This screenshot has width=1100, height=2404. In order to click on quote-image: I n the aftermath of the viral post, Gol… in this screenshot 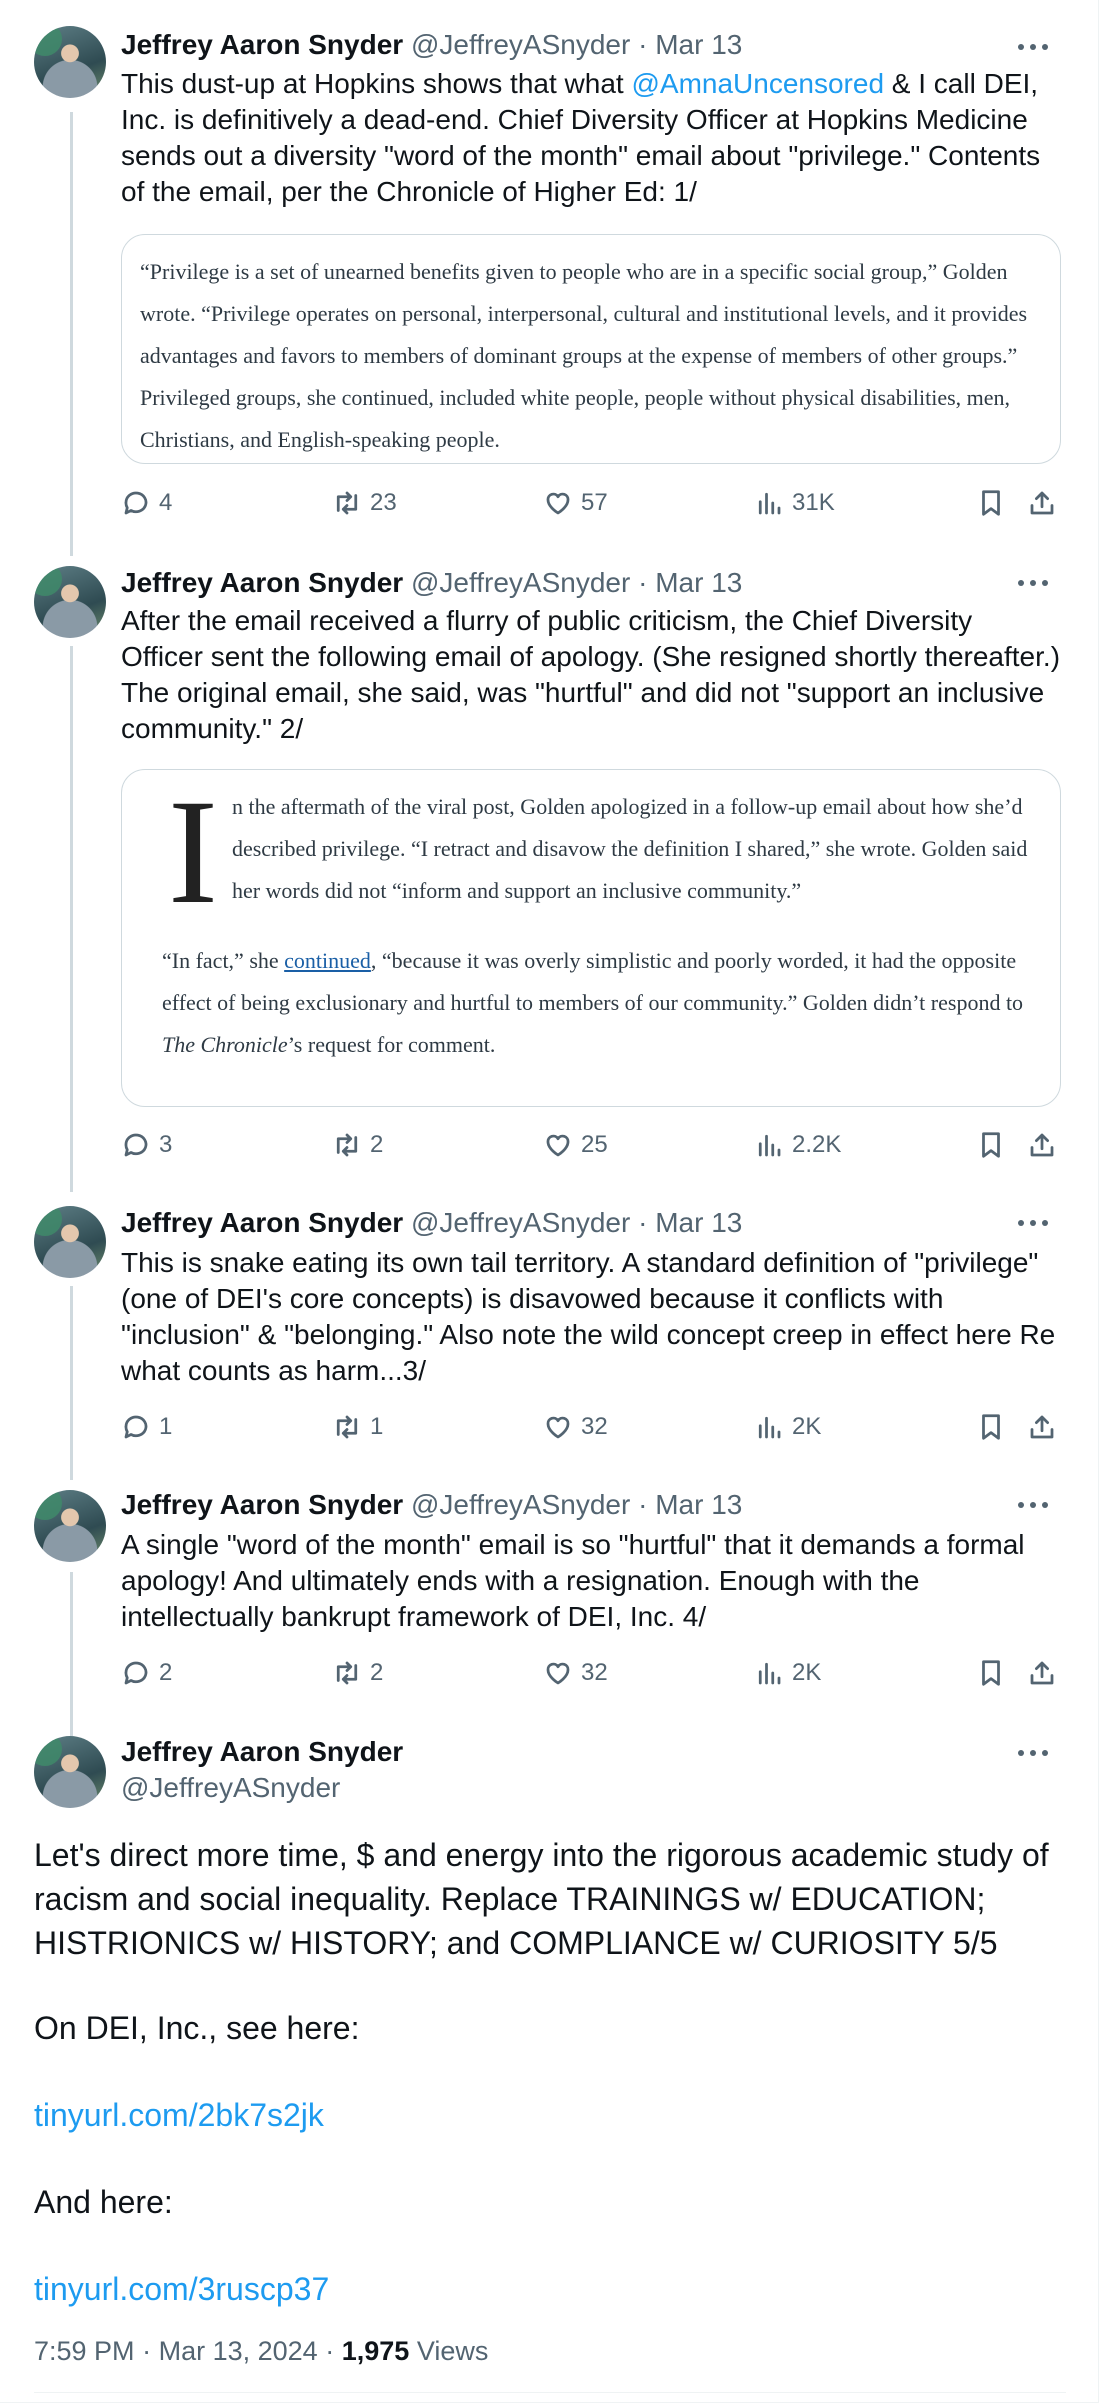, I will do `click(591, 938)`.